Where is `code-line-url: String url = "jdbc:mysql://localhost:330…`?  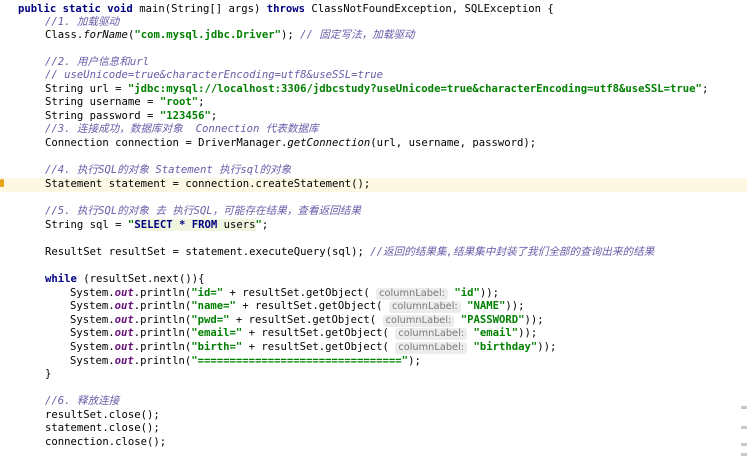 code-line-url: String url = "jdbc:mysql://localhost:330… is located at coordinates (377, 89).